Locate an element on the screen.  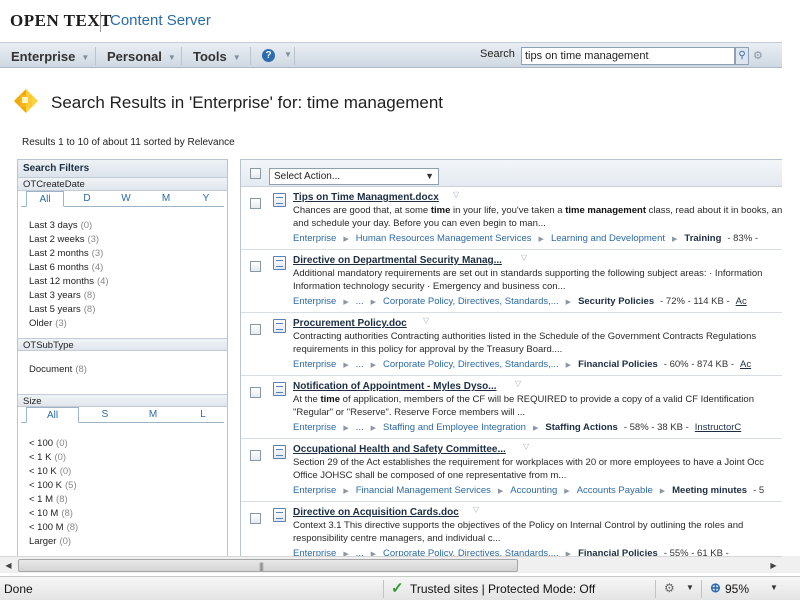
select-all-checkbox is located at coordinates (255, 173).